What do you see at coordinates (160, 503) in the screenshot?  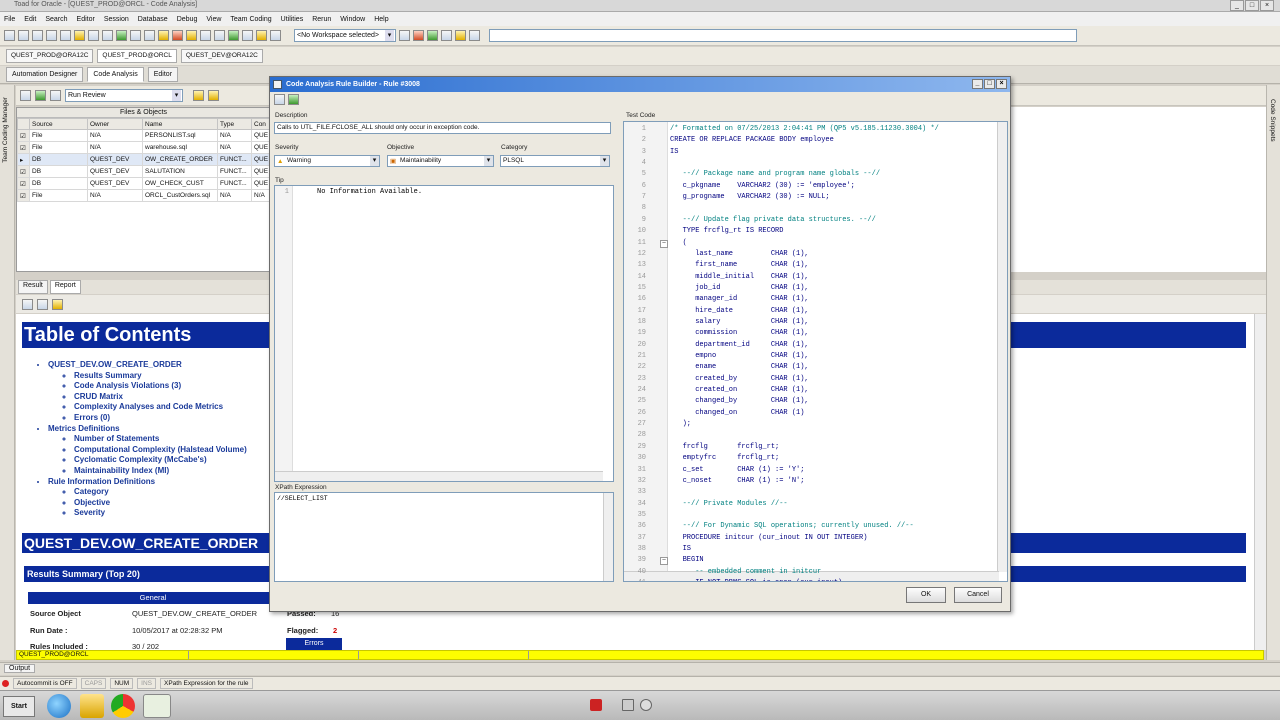 I see `toc-subitem: Objective` at bounding box center [160, 503].